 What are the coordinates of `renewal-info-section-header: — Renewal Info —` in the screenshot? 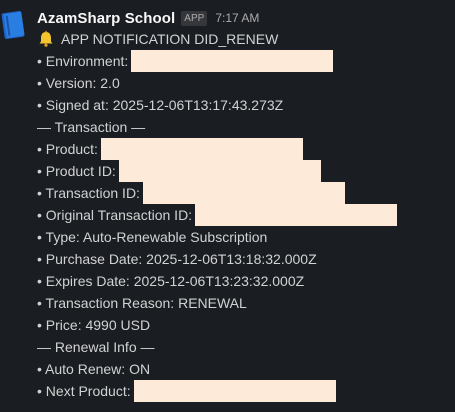 It's located at (96, 347).